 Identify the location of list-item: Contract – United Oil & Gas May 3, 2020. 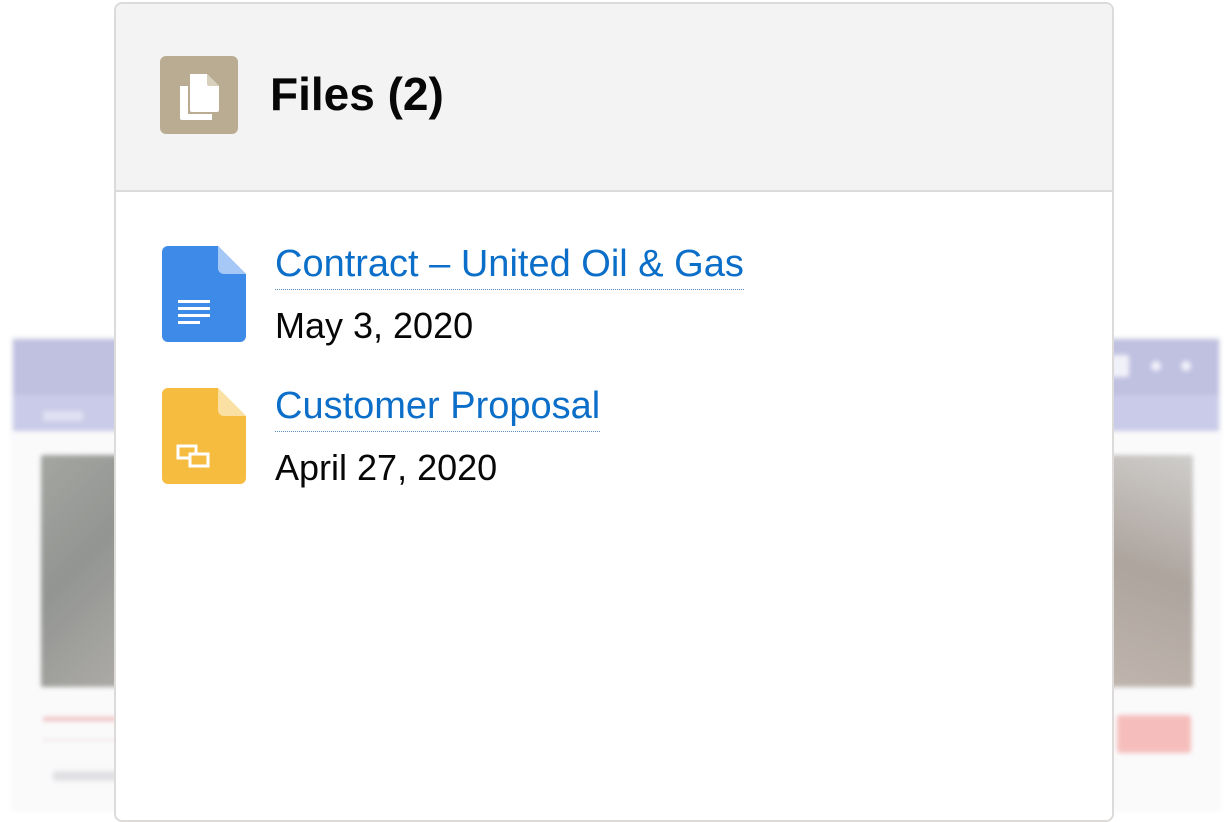
(610, 297).